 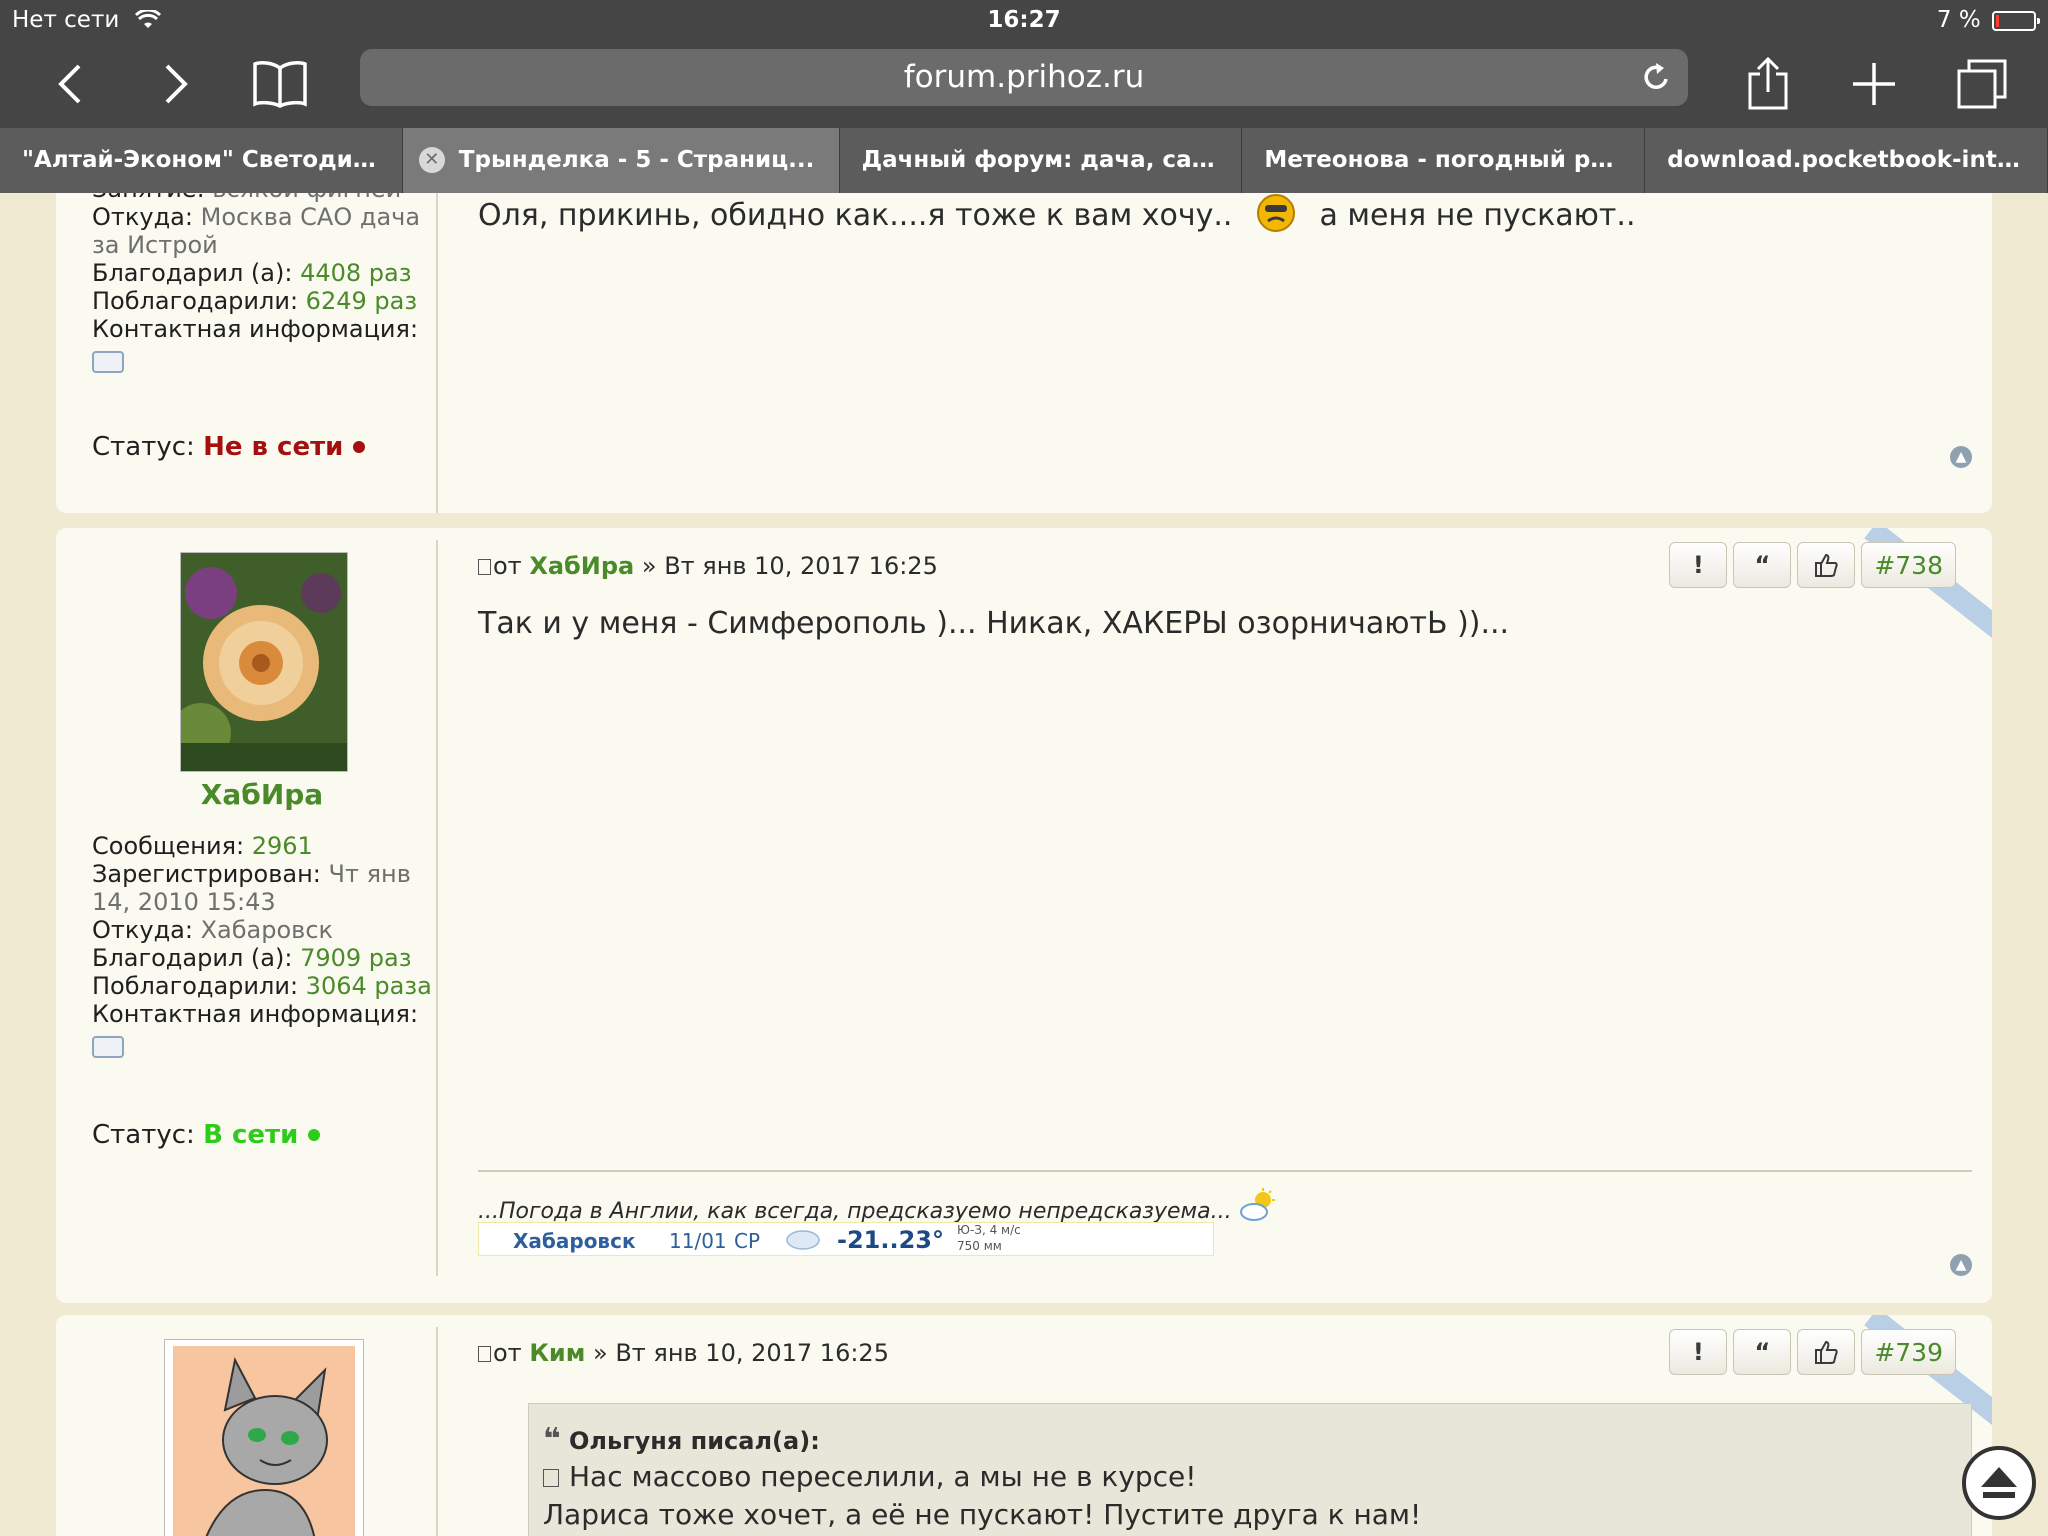 What do you see at coordinates (252, 958) in the screenshot?
I see `profile-thanked: Благодарил (а): 7909 раз` at bounding box center [252, 958].